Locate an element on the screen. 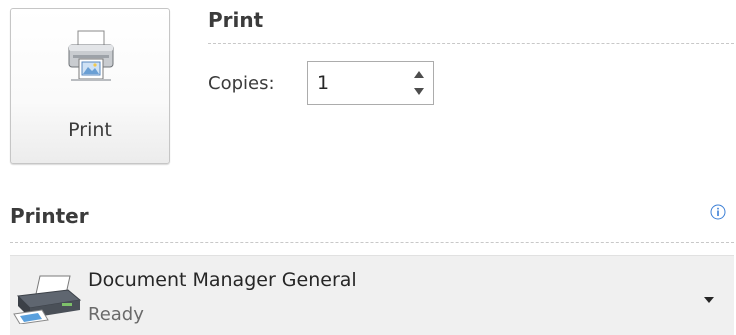  printer-status: Ready is located at coordinates (116, 314).